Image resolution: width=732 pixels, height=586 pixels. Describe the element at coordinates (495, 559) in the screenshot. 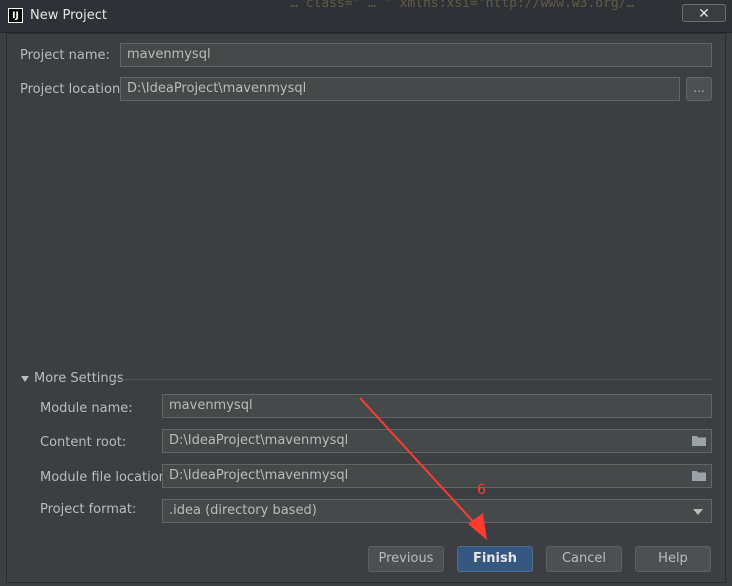

I see `finish-button: Finish` at that location.